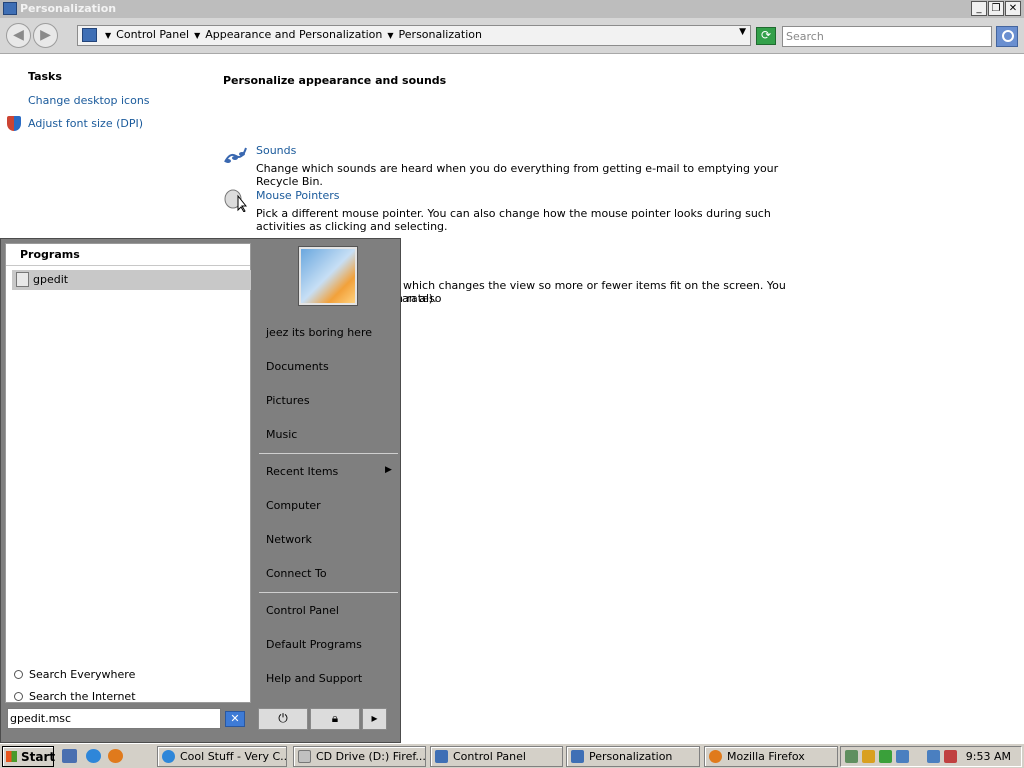  What do you see at coordinates (328, 276) in the screenshot?
I see `user-avatar` at bounding box center [328, 276].